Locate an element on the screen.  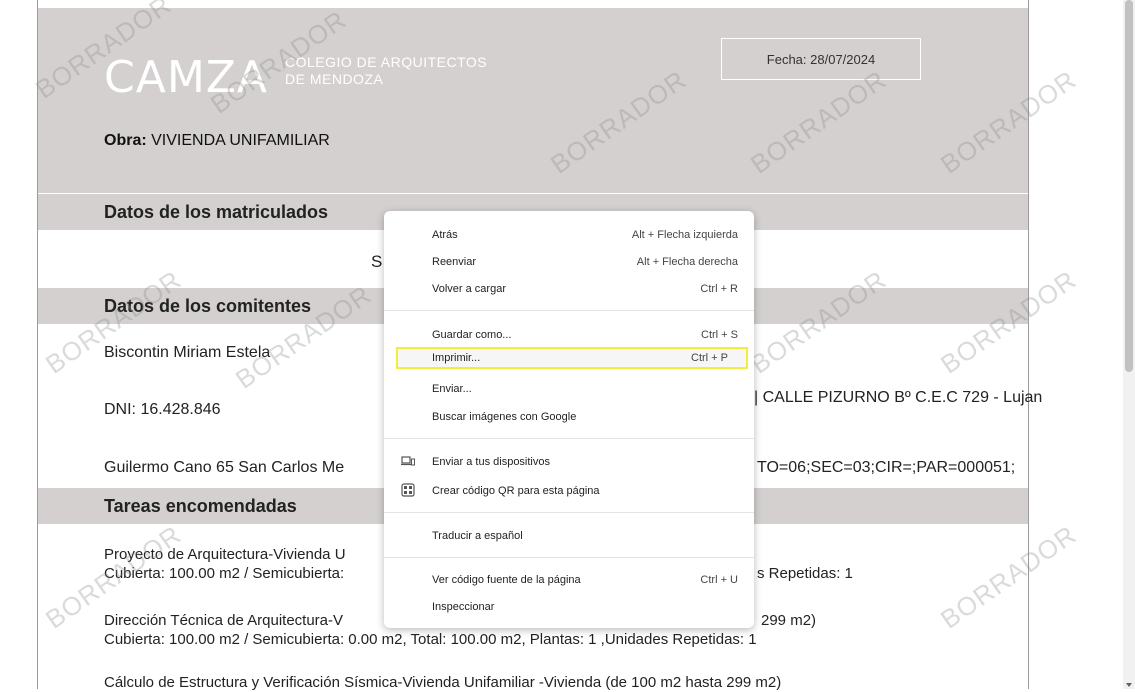
menu-item-shortcut: Ctrl + U is located at coordinates (719, 580).